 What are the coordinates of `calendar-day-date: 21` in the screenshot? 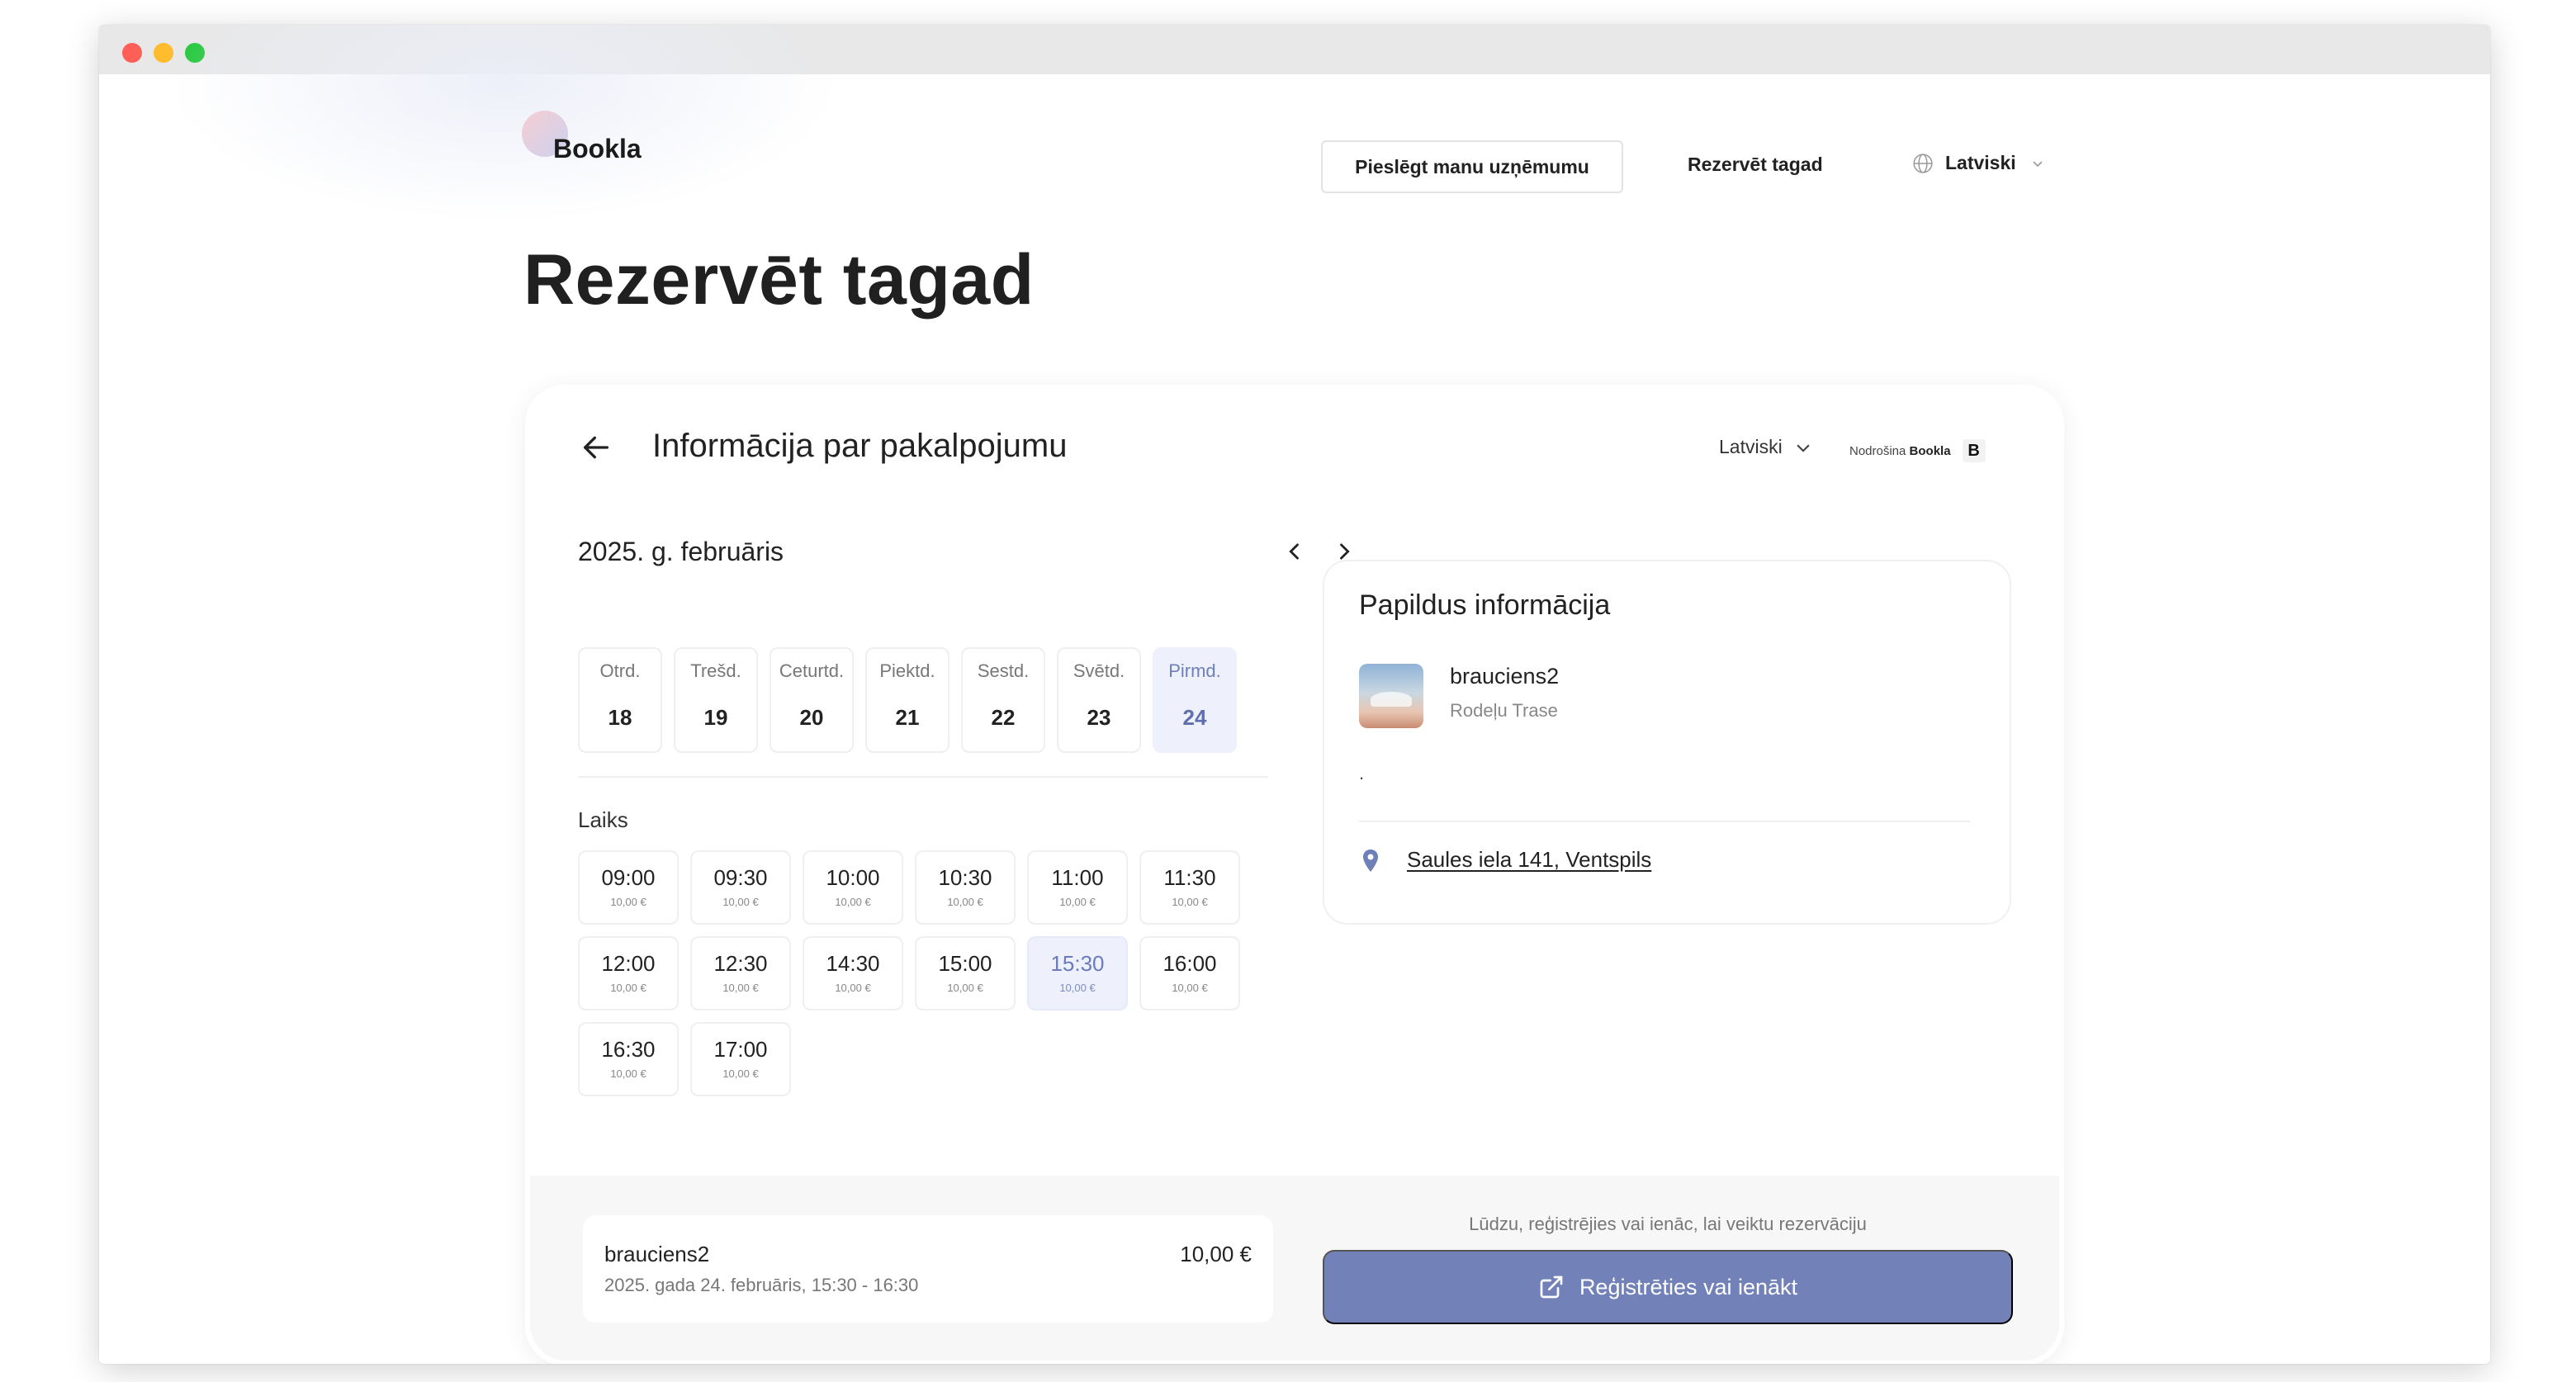 It's located at (907, 717).